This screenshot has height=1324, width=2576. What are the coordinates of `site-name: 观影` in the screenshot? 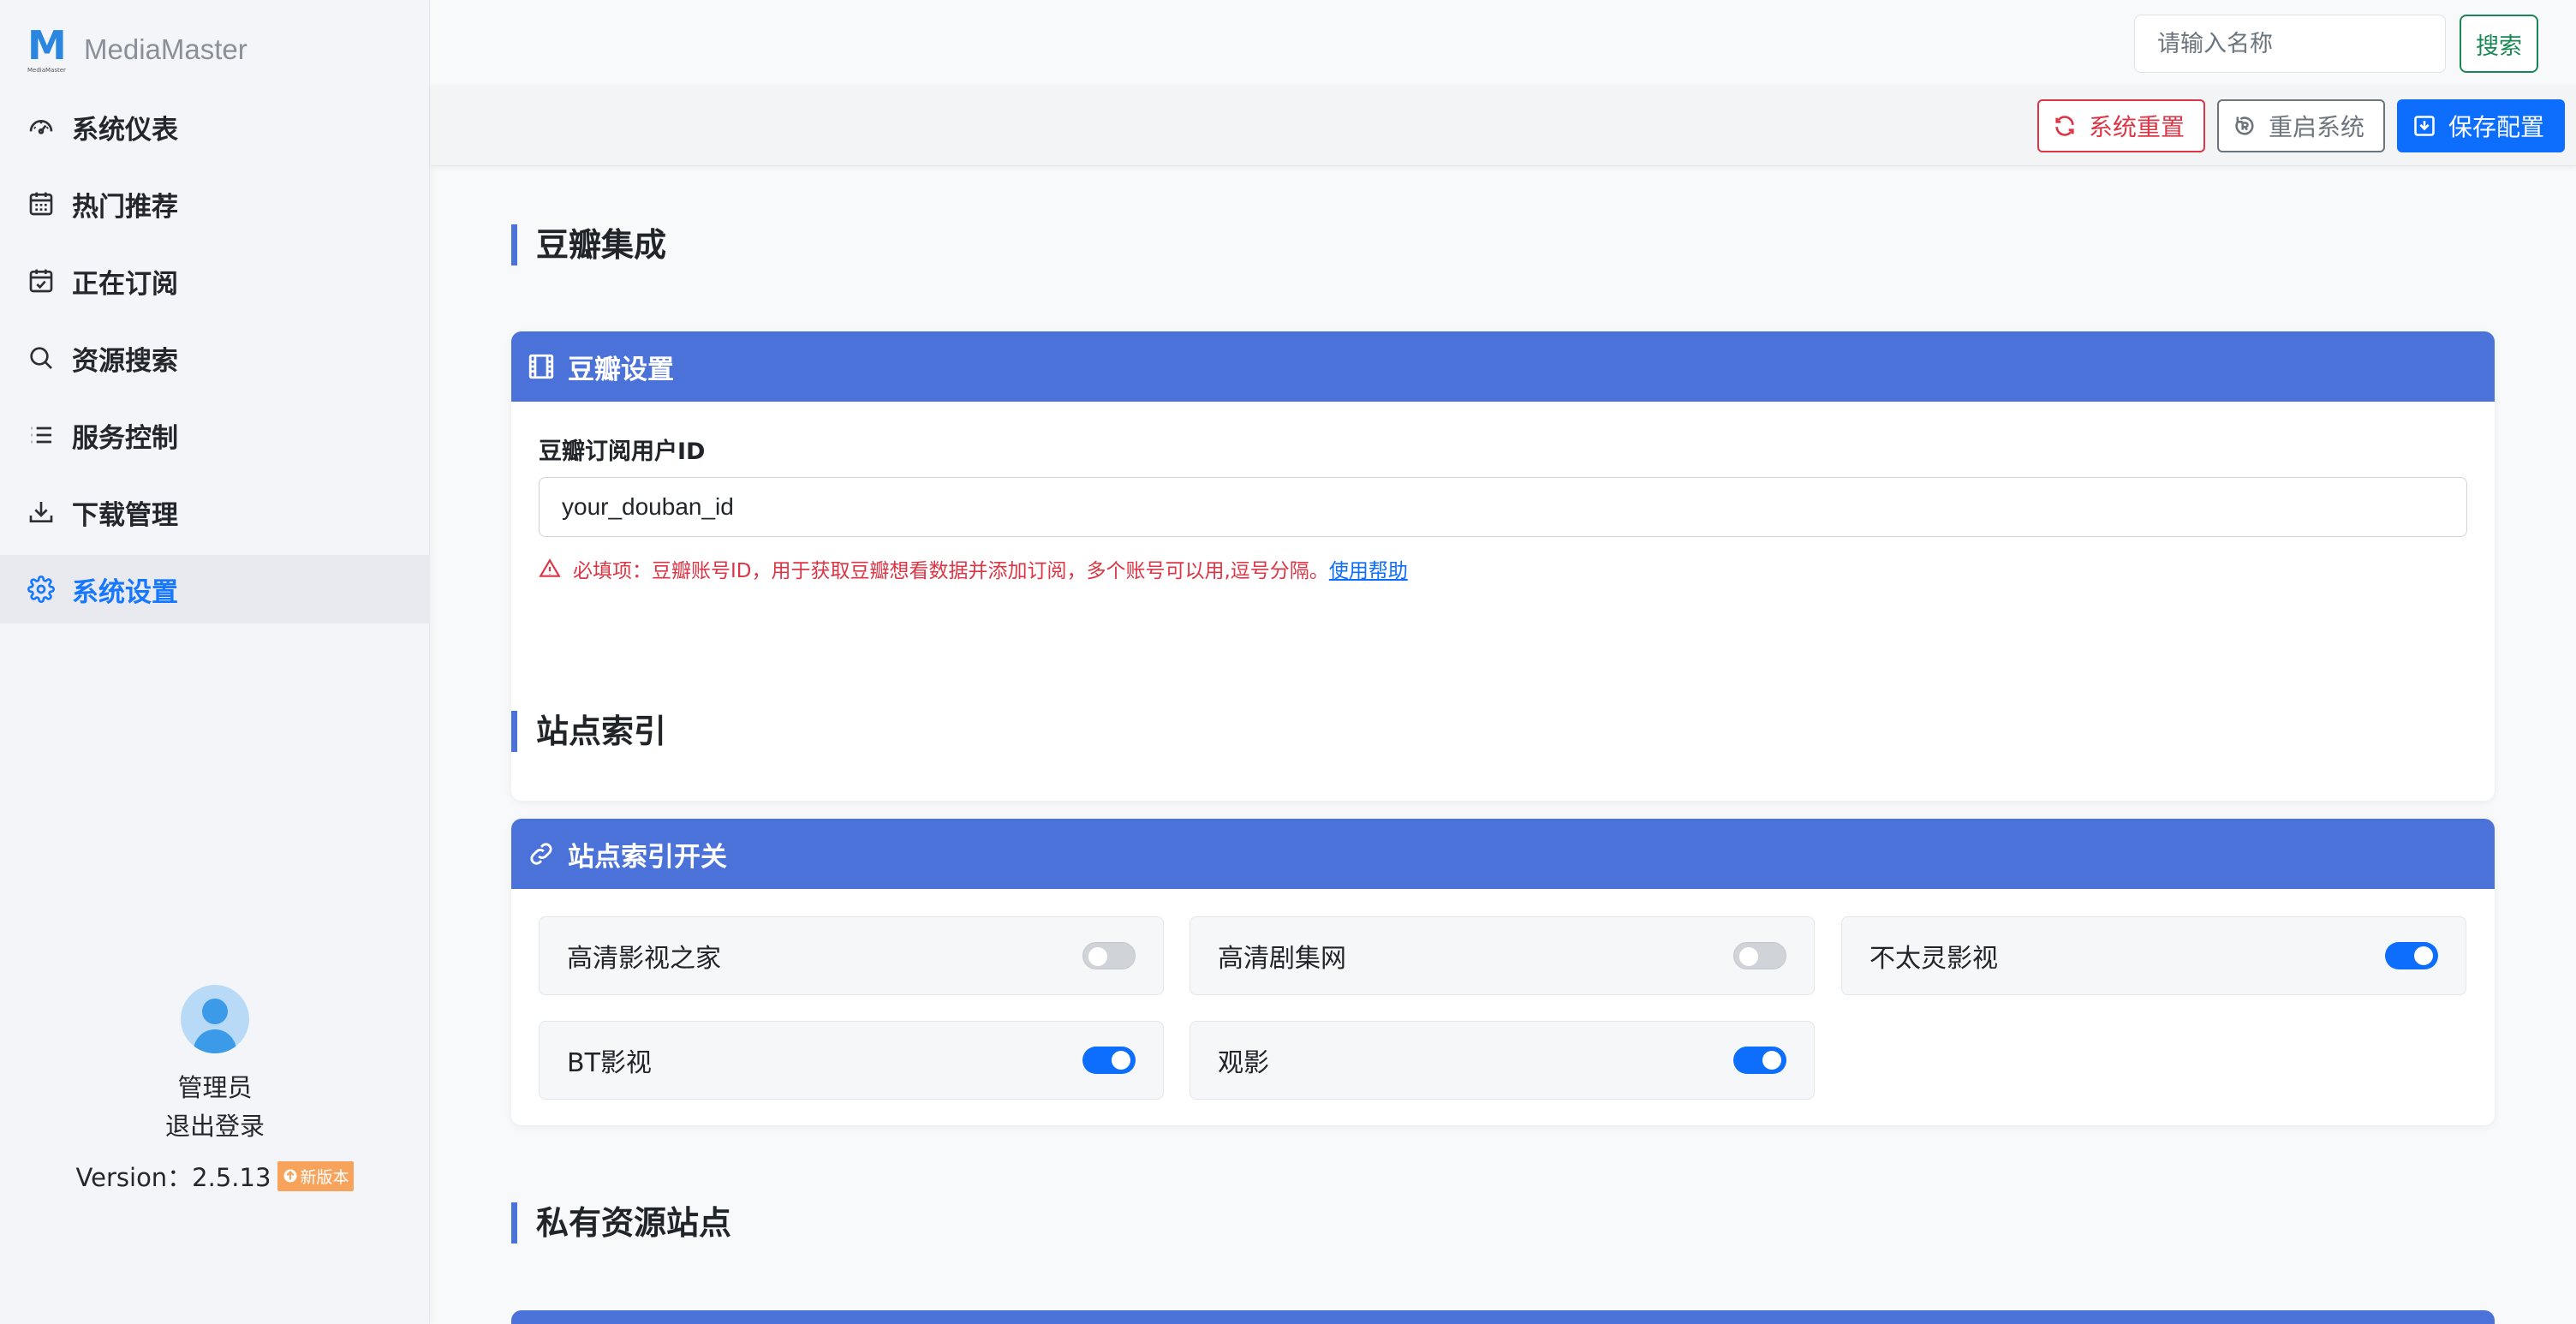 It's located at (1243, 1063).